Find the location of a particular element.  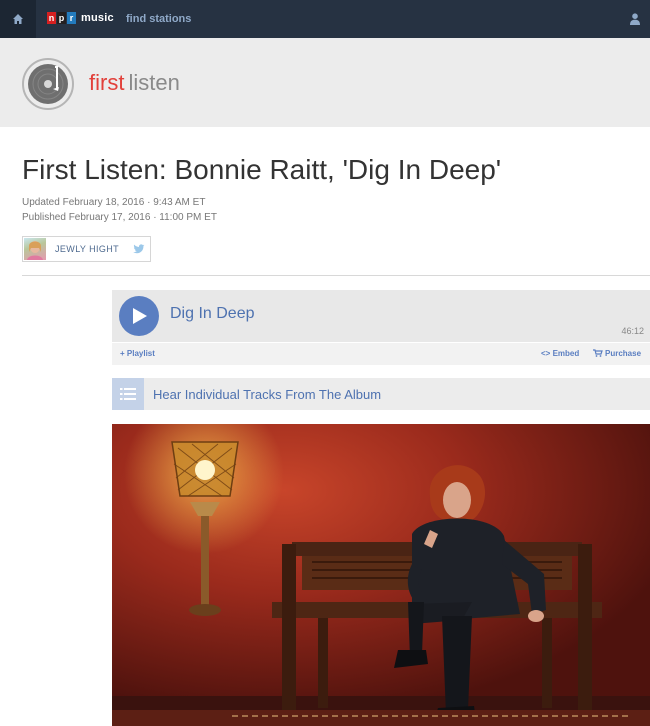

first-listen-word-first: first is located at coordinates (107, 82).